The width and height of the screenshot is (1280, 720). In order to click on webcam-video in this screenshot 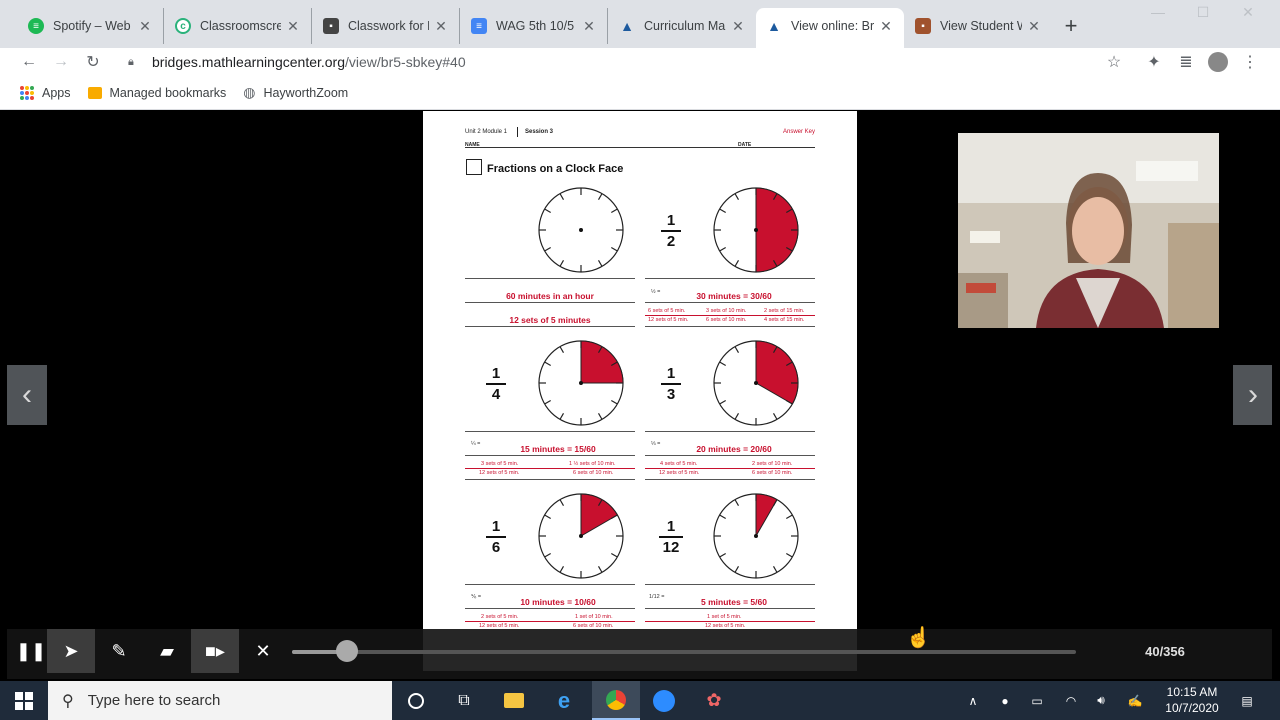, I will do `click(1088, 230)`.